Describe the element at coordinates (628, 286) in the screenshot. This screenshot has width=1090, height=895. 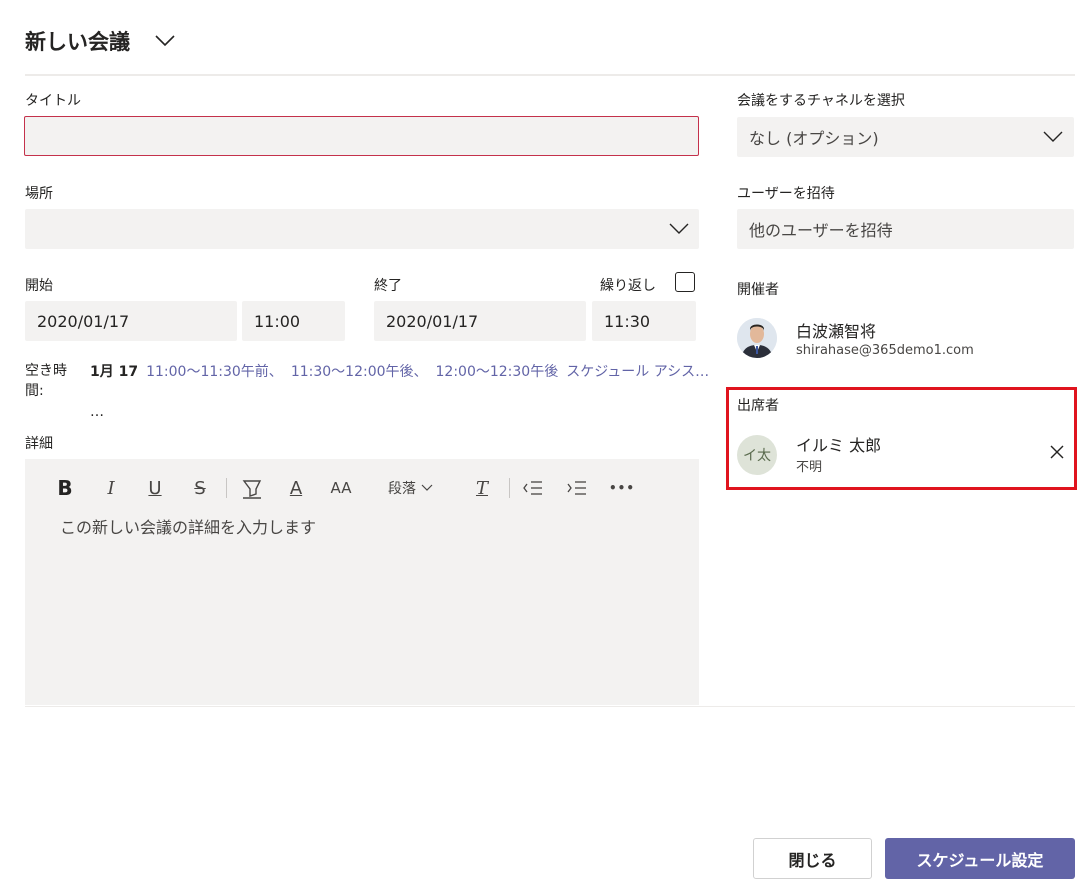
I see `repeat-label: 繰り返し` at that location.